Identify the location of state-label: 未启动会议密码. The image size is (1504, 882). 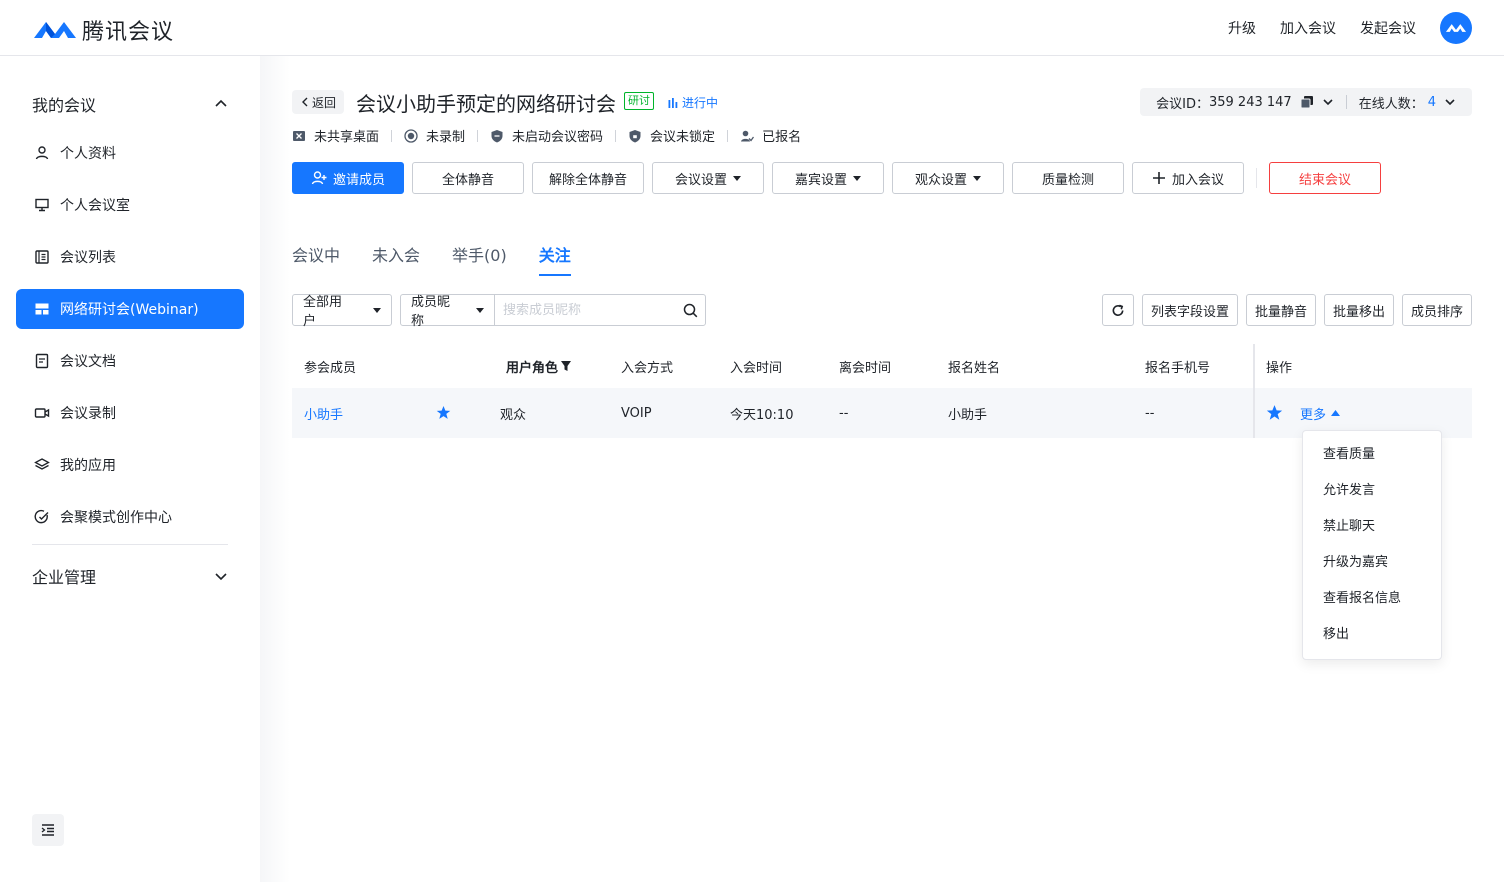
(558, 137).